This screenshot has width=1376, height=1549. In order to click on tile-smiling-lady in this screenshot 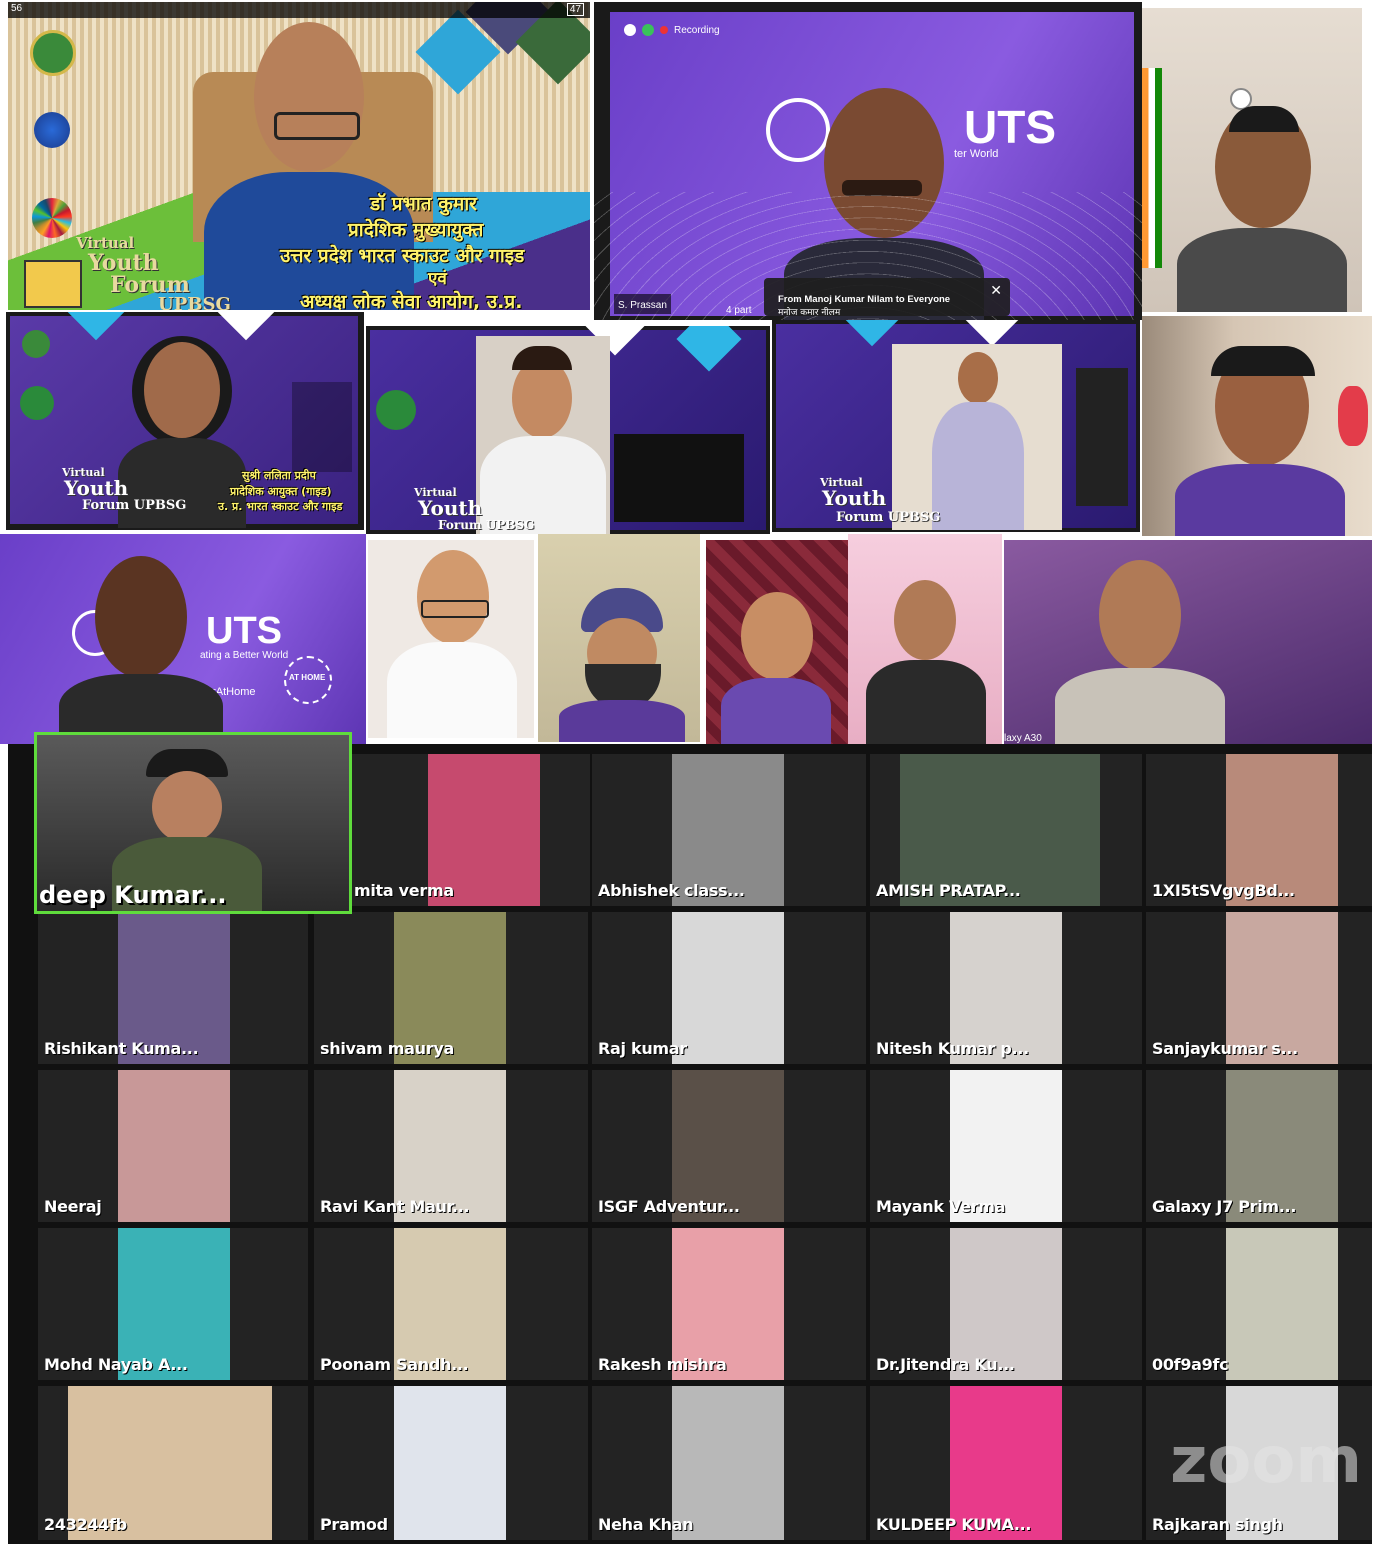, I will do `click(777, 642)`.